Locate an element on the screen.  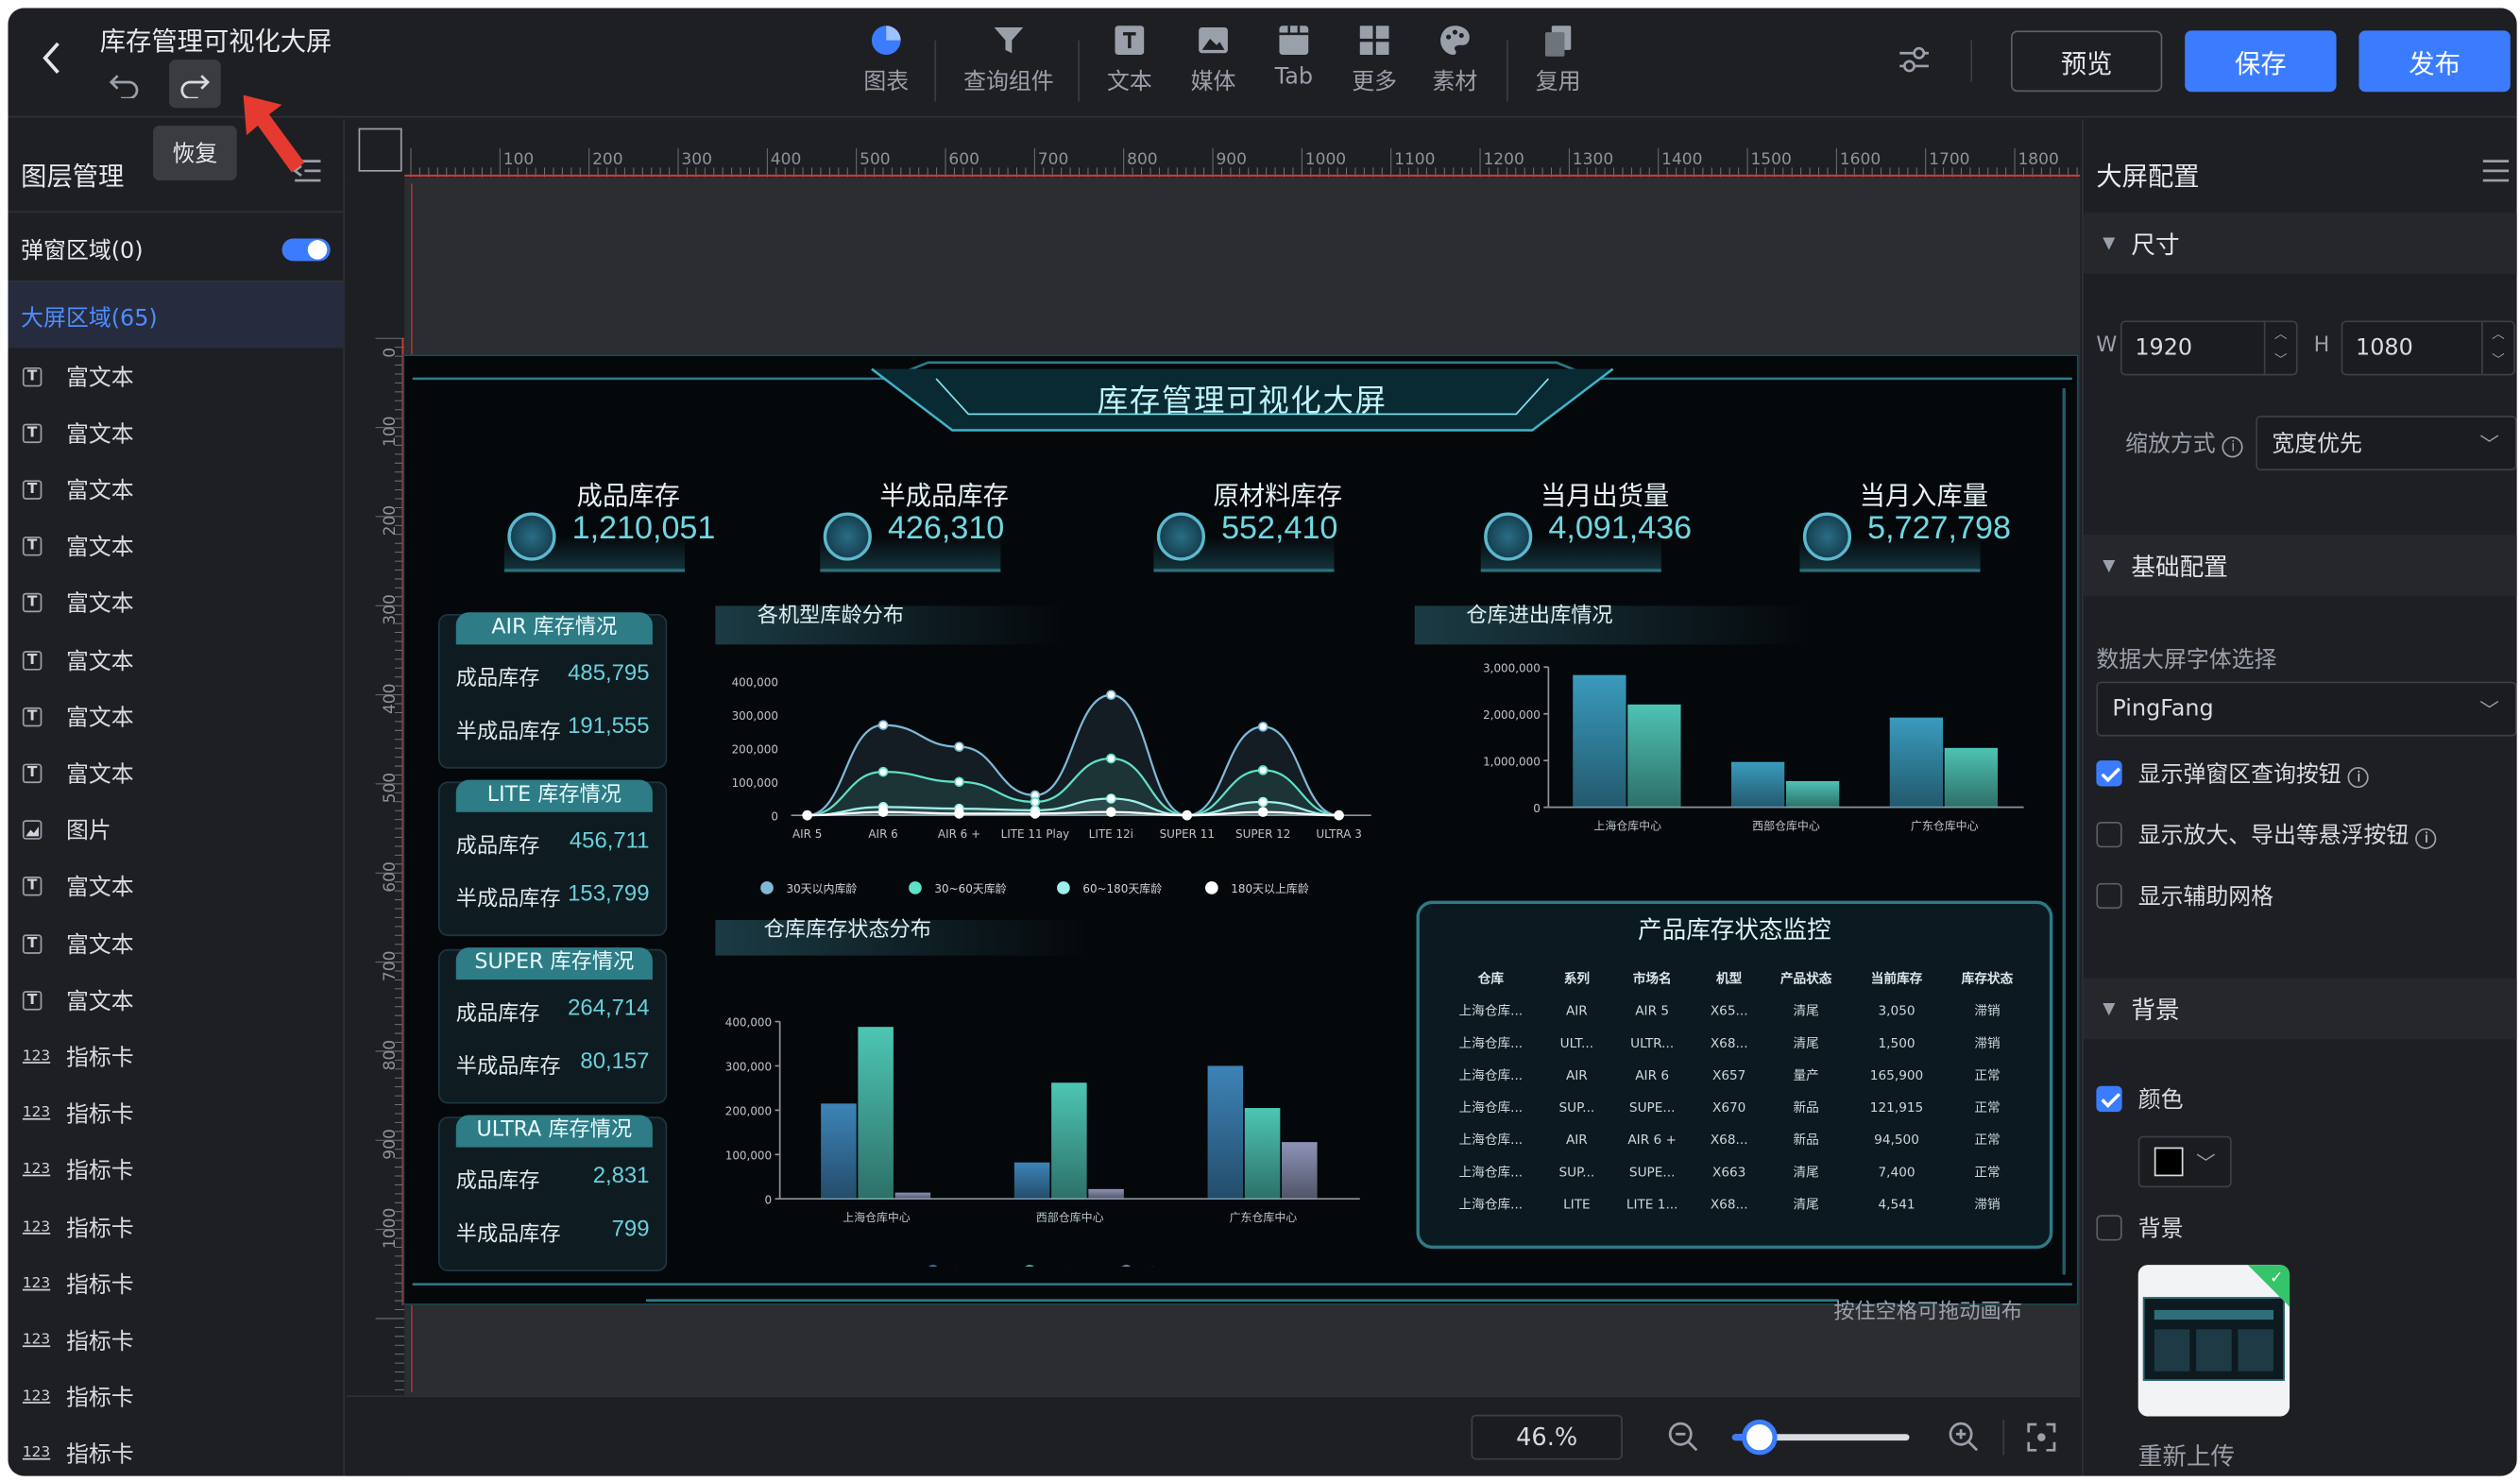
grid-icon is located at coordinates (1374, 41).